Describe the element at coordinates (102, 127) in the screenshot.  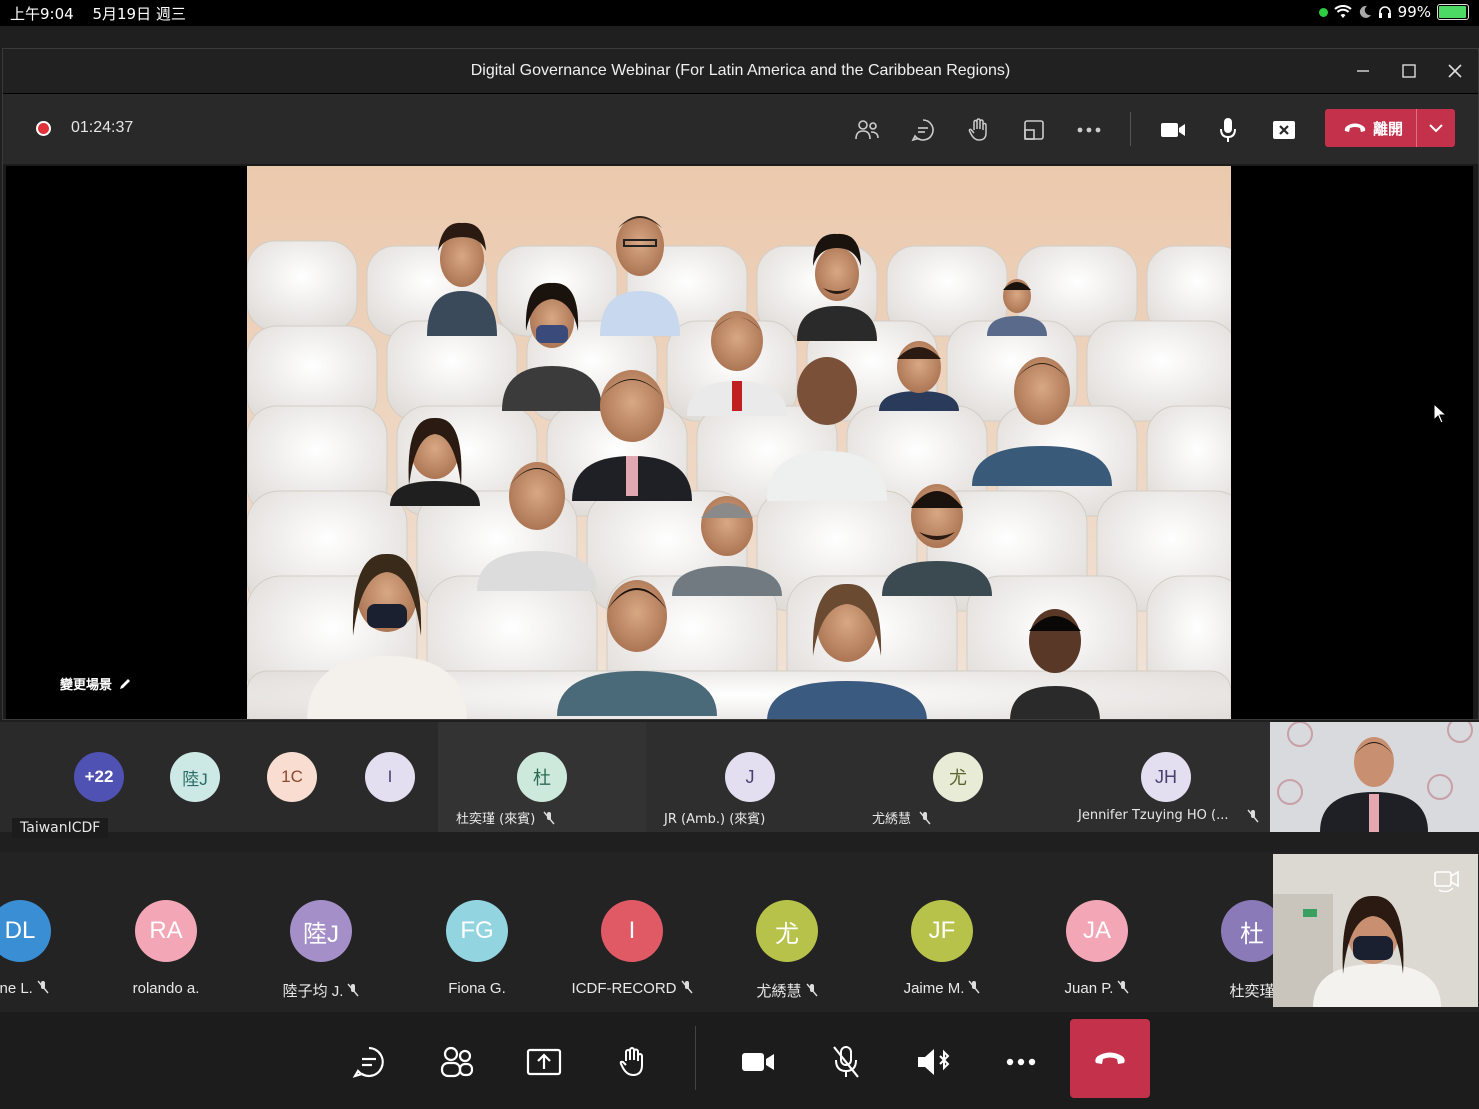
I see `meeting-timer: 01:24:37` at that location.